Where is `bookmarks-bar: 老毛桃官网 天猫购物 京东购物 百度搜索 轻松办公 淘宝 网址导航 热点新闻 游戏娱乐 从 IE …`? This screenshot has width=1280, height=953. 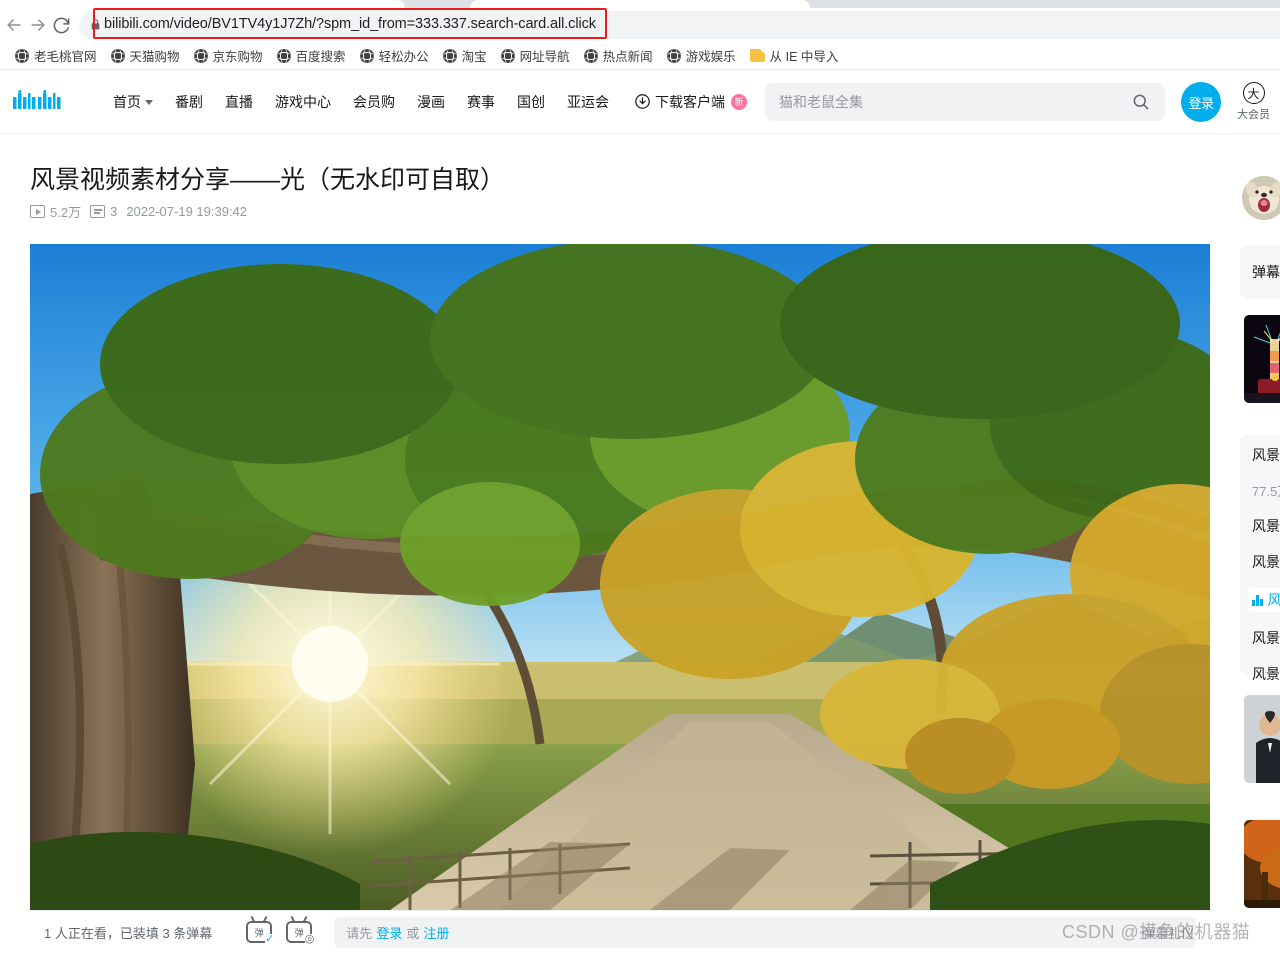
bookmarks-bar: 老毛桃官网 天猫购物 京东购物 百度搜索 轻松办公 淘宝 网址导航 热点新闻 游戏娱乐 从 IE … is located at coordinates (640, 56).